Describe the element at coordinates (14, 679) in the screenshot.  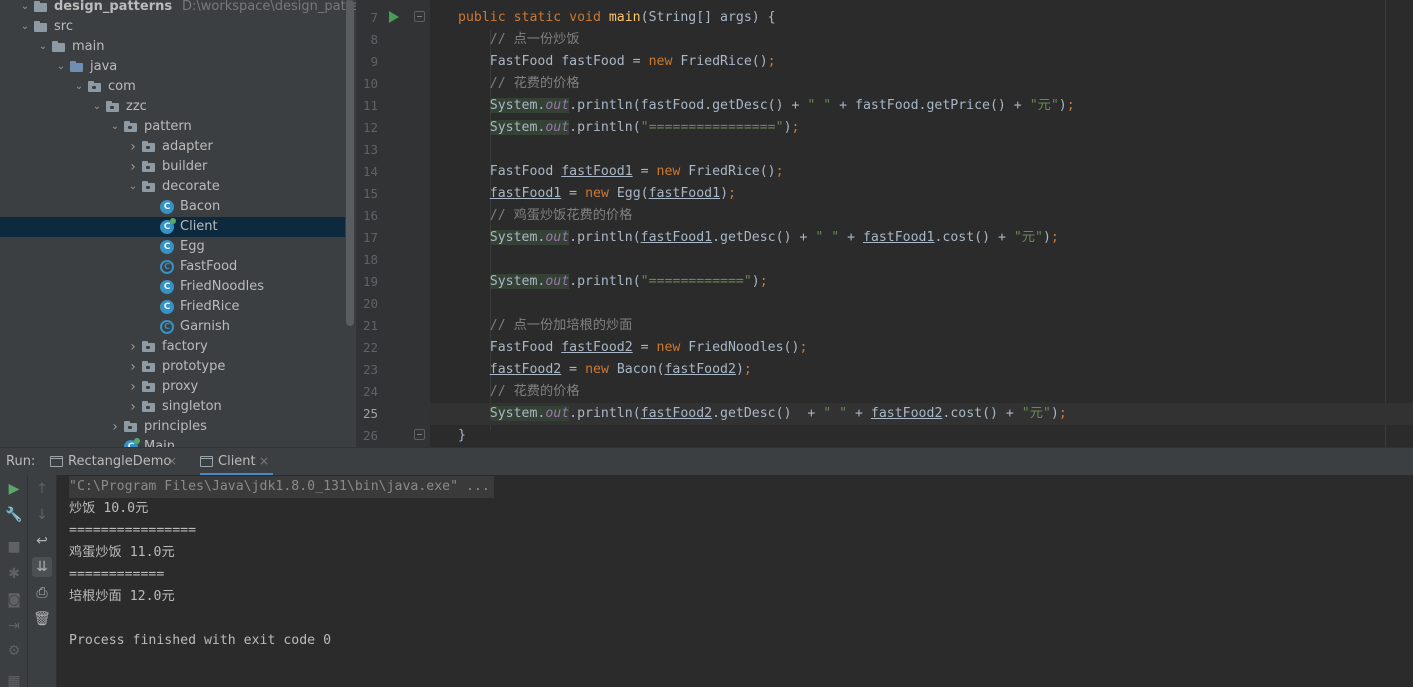
I see `layout-icon: ▦` at that location.